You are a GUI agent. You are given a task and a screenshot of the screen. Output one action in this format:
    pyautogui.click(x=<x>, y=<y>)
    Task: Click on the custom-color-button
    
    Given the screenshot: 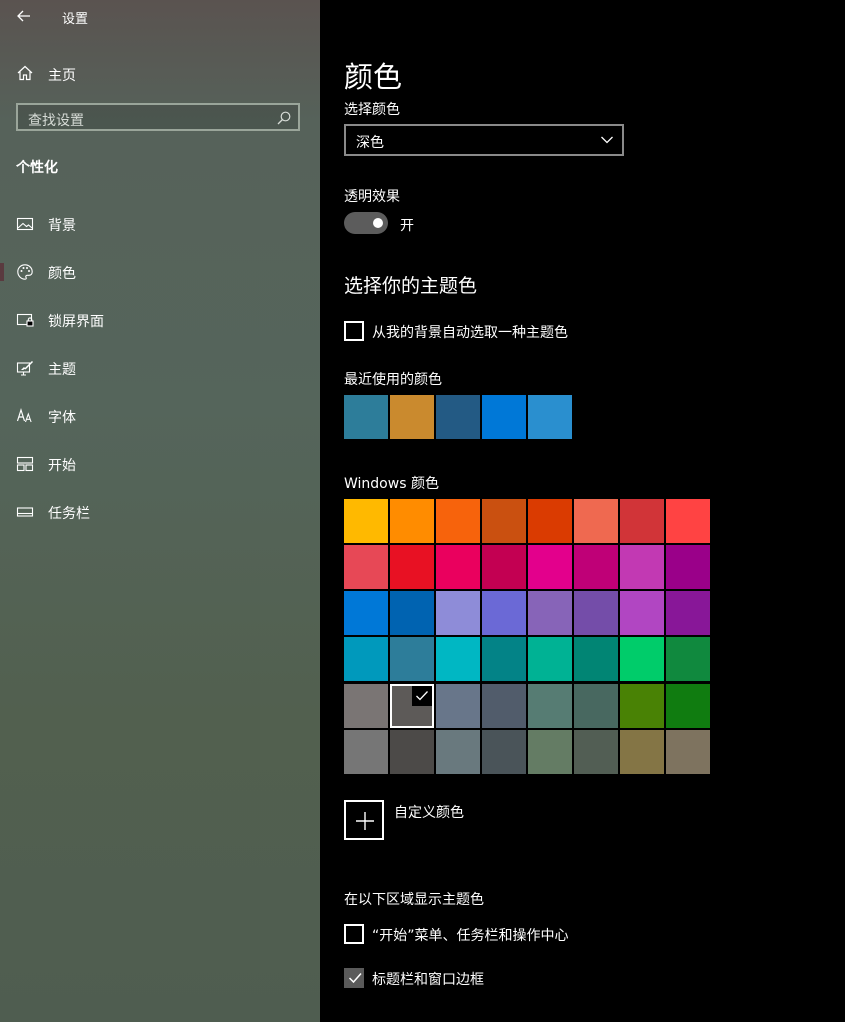 What is the action you would take?
    pyautogui.click(x=364, y=820)
    